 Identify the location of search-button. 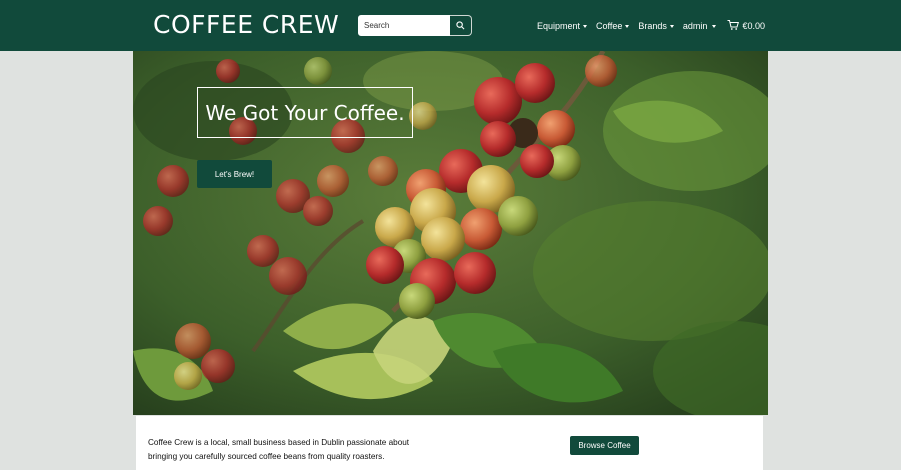
(461, 25).